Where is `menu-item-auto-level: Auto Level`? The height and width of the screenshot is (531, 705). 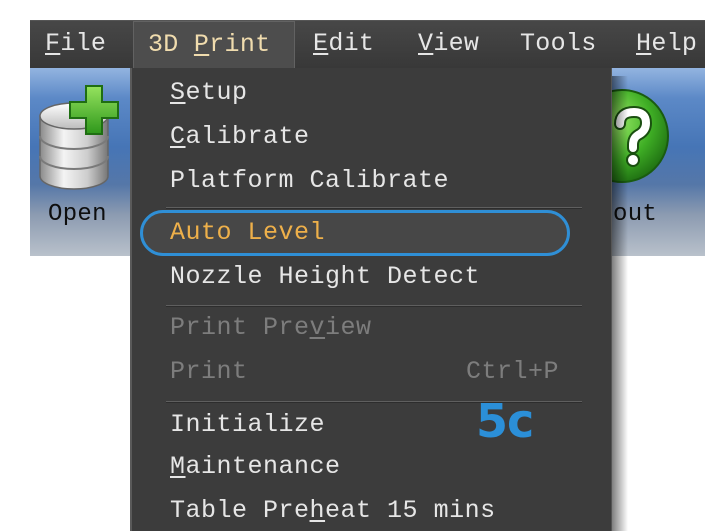
menu-item-auto-level: Auto Level is located at coordinates (386, 233).